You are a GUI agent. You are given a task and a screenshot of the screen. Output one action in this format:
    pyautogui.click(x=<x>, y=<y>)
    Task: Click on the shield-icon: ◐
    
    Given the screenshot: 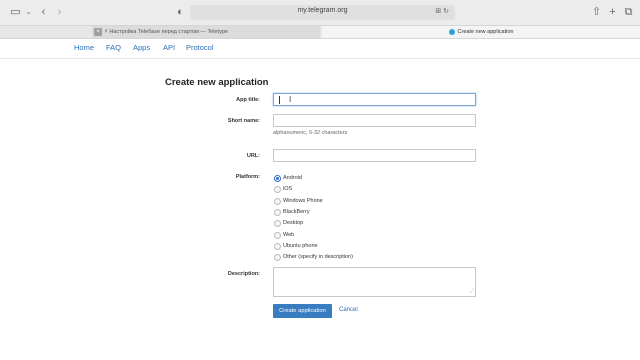 What is the action you would take?
    pyautogui.click(x=180, y=12)
    